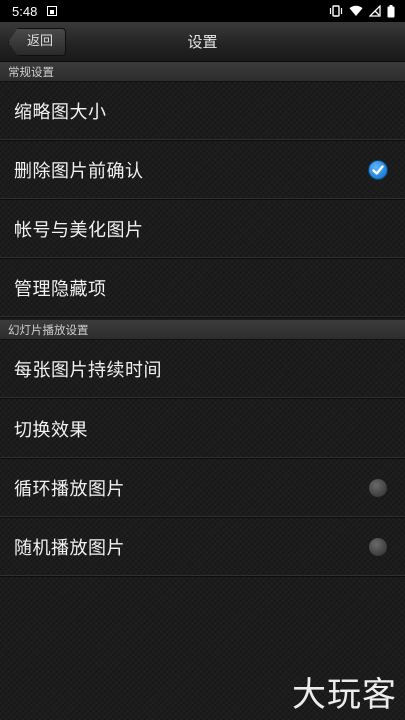 The image size is (405, 720). I want to click on item-label: 帐号与美化图片, so click(79, 230).